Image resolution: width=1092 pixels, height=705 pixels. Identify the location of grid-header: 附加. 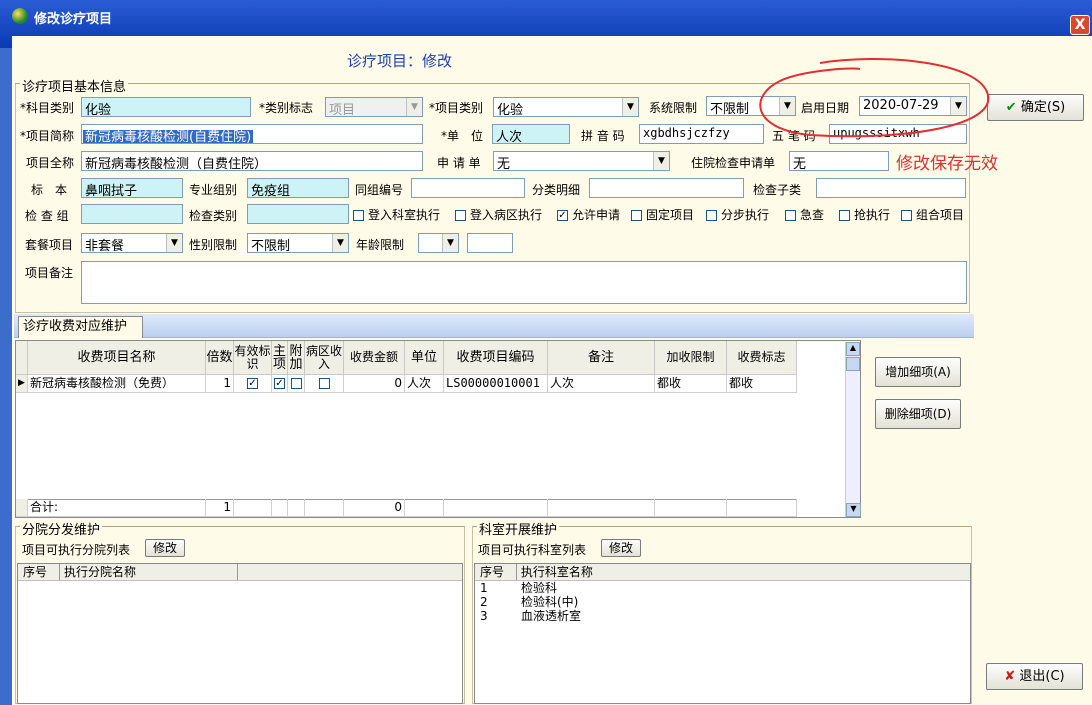
(296, 358).